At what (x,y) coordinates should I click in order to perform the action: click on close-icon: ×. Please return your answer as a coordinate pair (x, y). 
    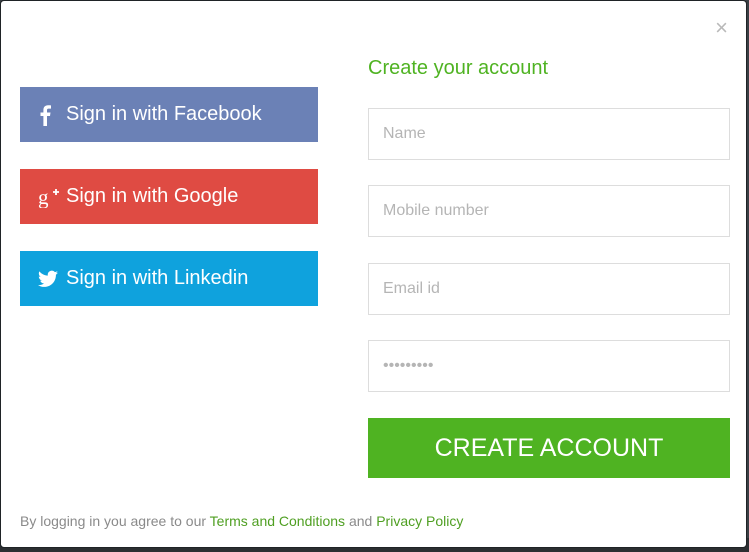
    Looking at the image, I should click on (721, 28).